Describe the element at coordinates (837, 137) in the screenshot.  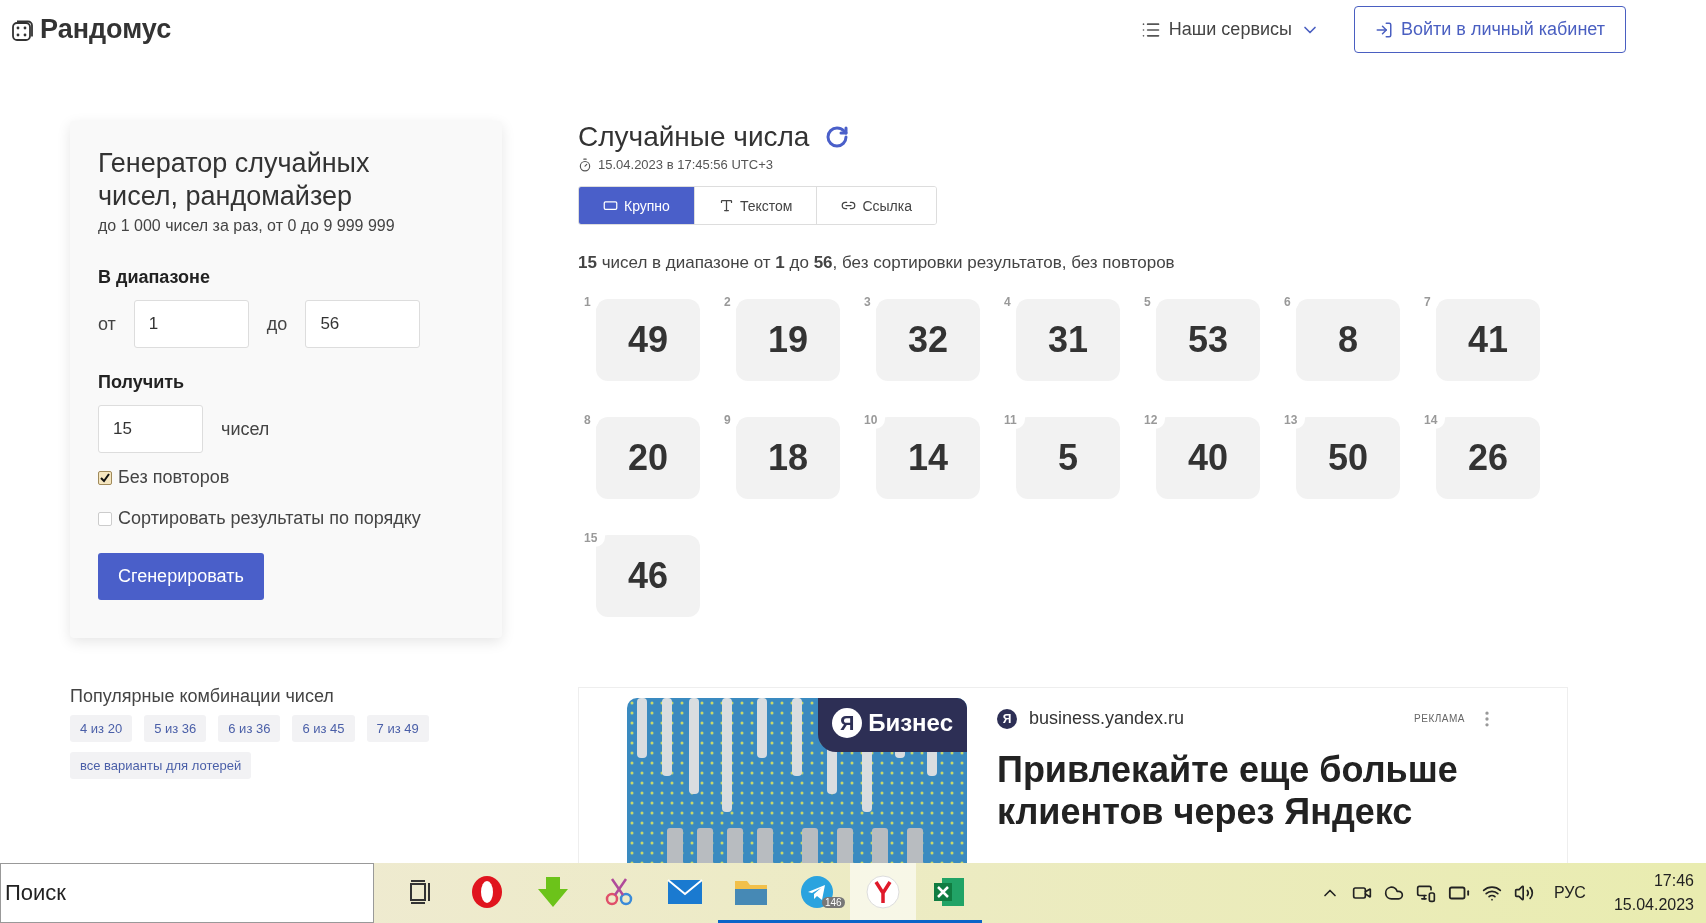
I see `refresh-icon` at that location.